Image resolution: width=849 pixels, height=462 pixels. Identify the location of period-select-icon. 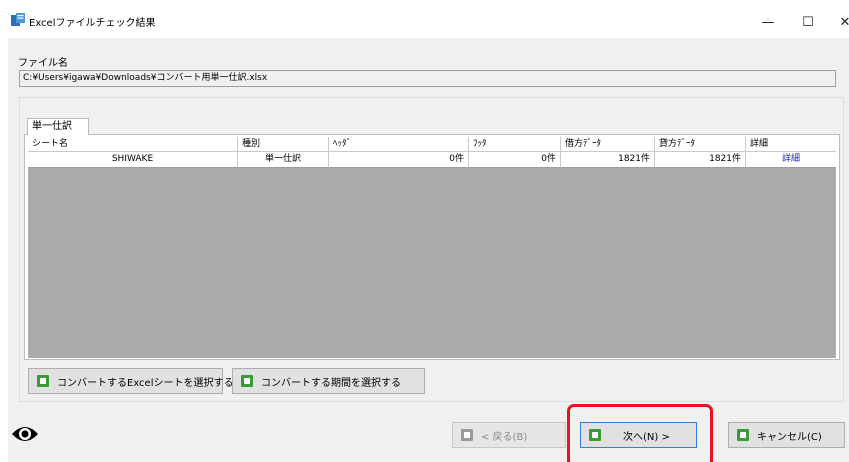
(247, 381).